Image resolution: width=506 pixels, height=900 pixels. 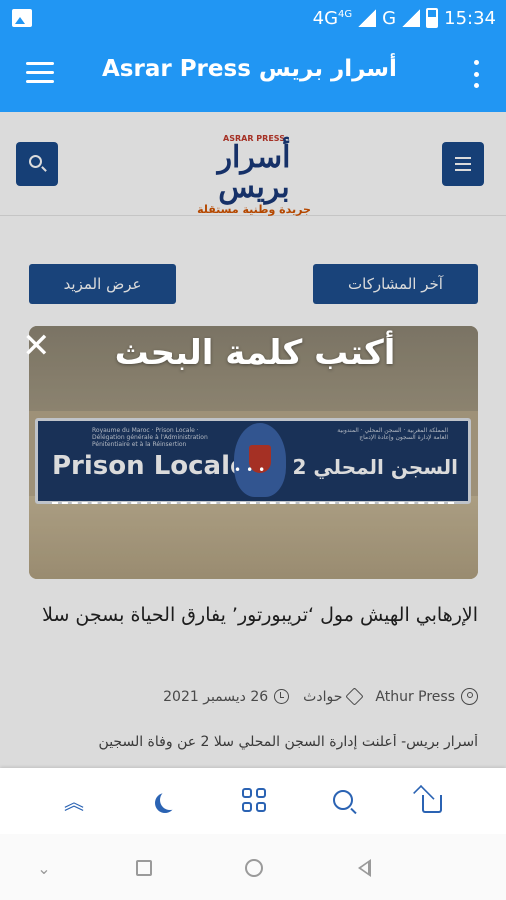 I want to click on close-search-icon: ✕, so click(x=36, y=346).